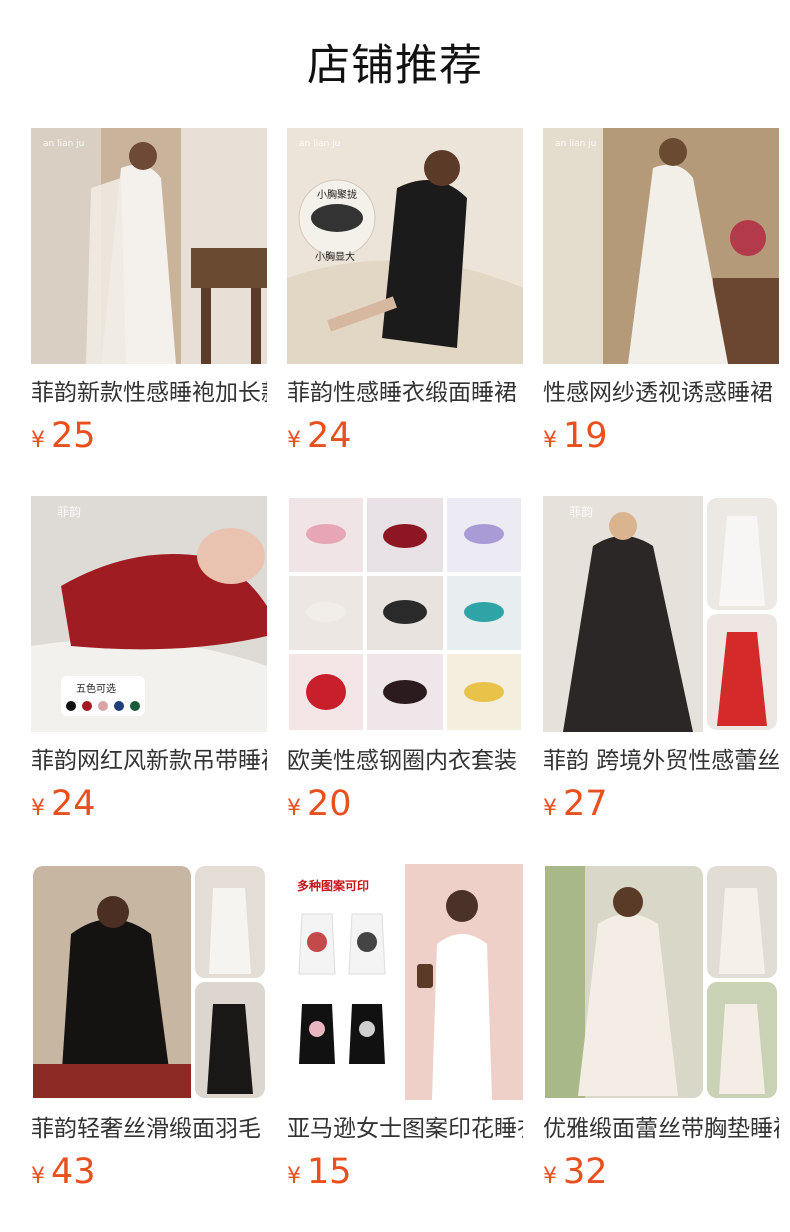 The height and width of the screenshot is (1232, 790). Describe the element at coordinates (96, 688) in the screenshot. I see `image-overlay-text: 五色可选` at that location.